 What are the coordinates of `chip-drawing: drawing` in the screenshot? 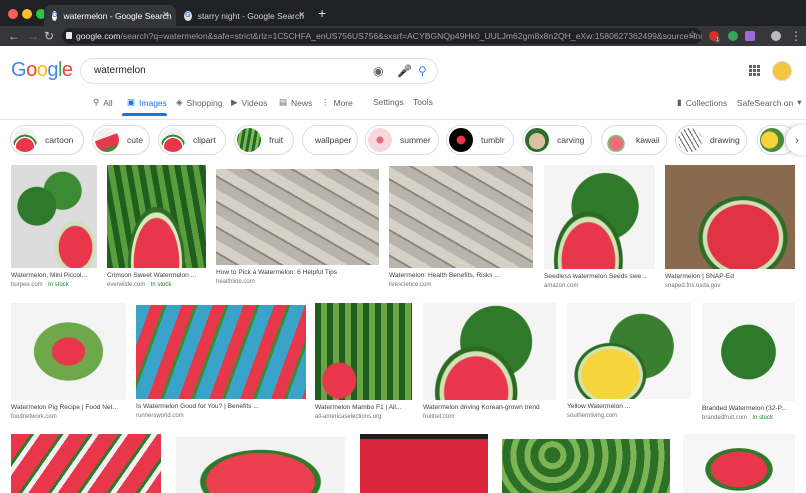 It's located at (711, 140).